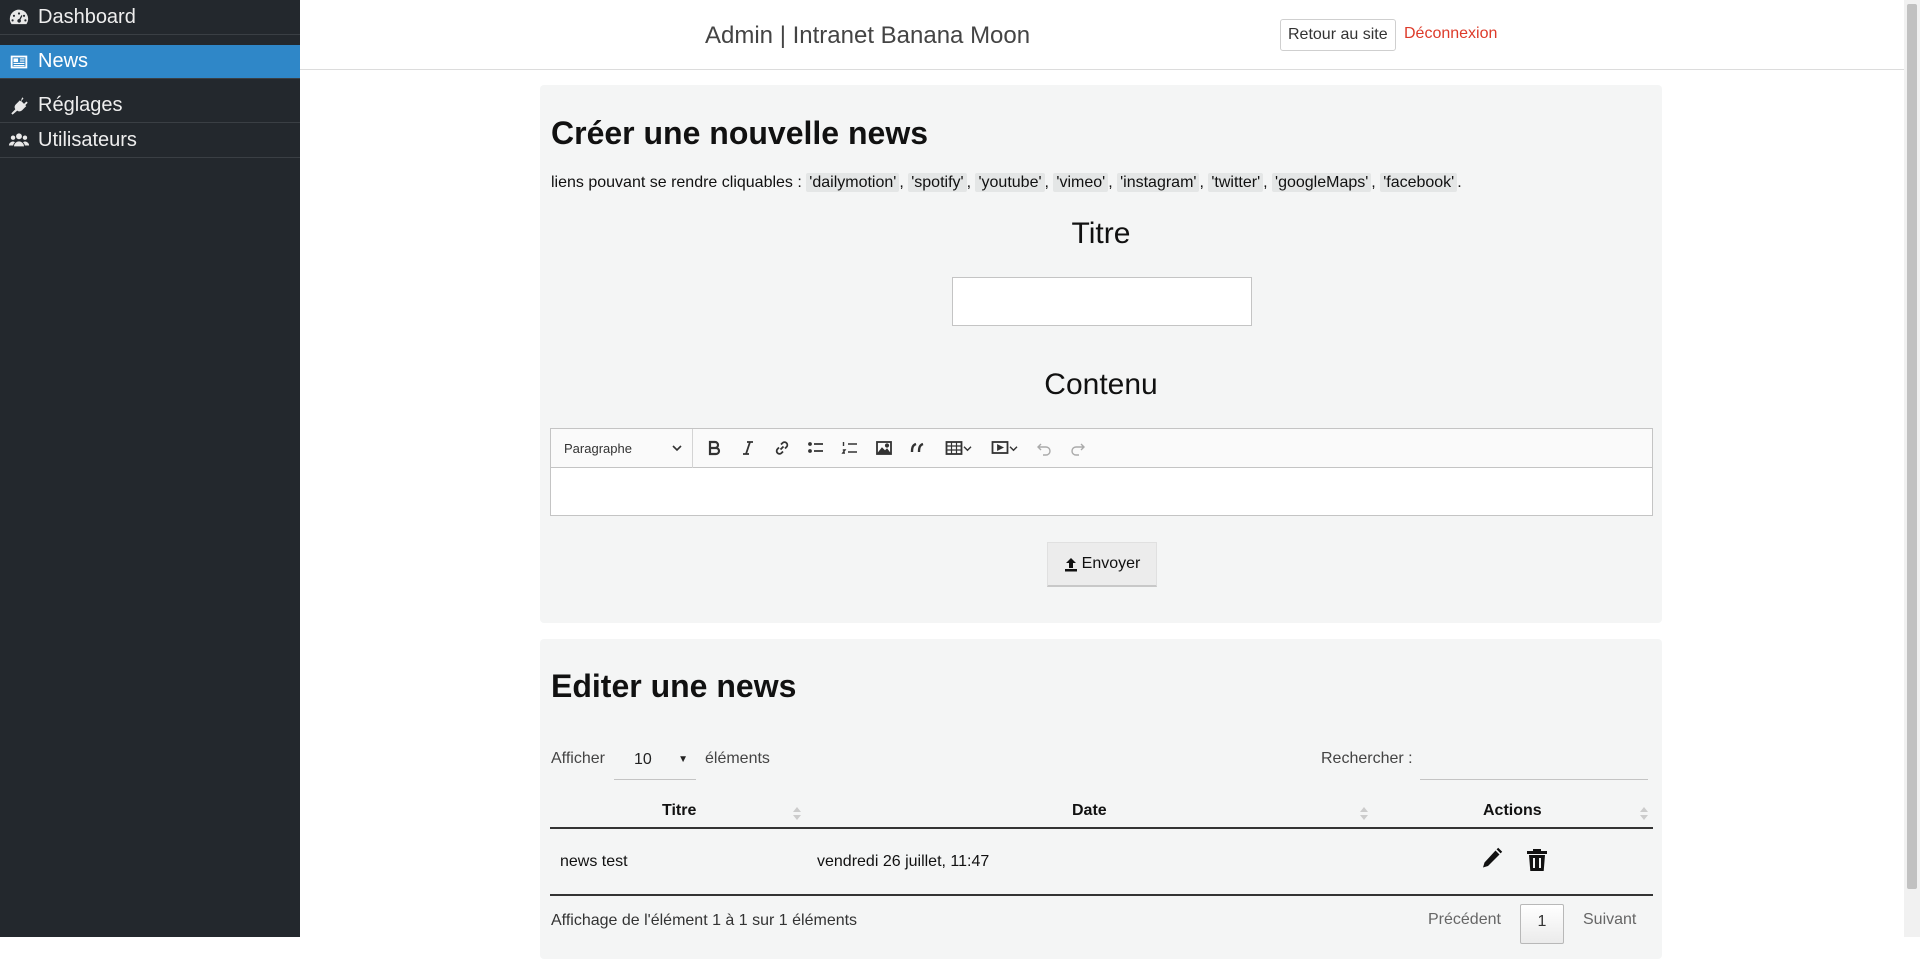 This screenshot has width=1920, height=959. What do you see at coordinates (594, 861) in the screenshot?
I see `row-title: news test` at bounding box center [594, 861].